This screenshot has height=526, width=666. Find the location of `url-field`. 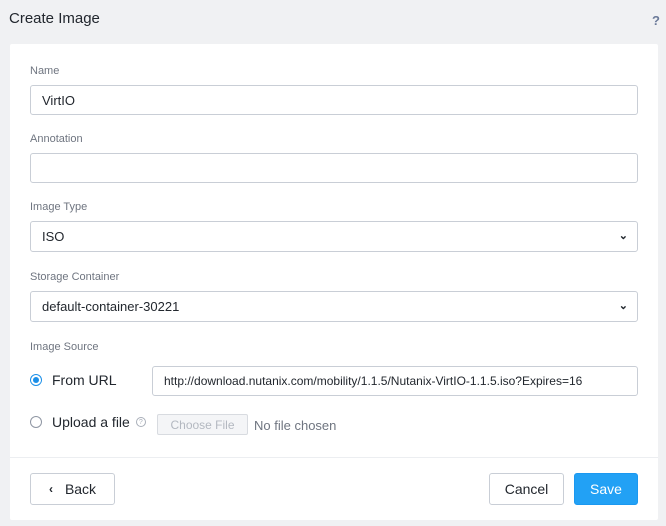

url-field is located at coordinates (395, 381).